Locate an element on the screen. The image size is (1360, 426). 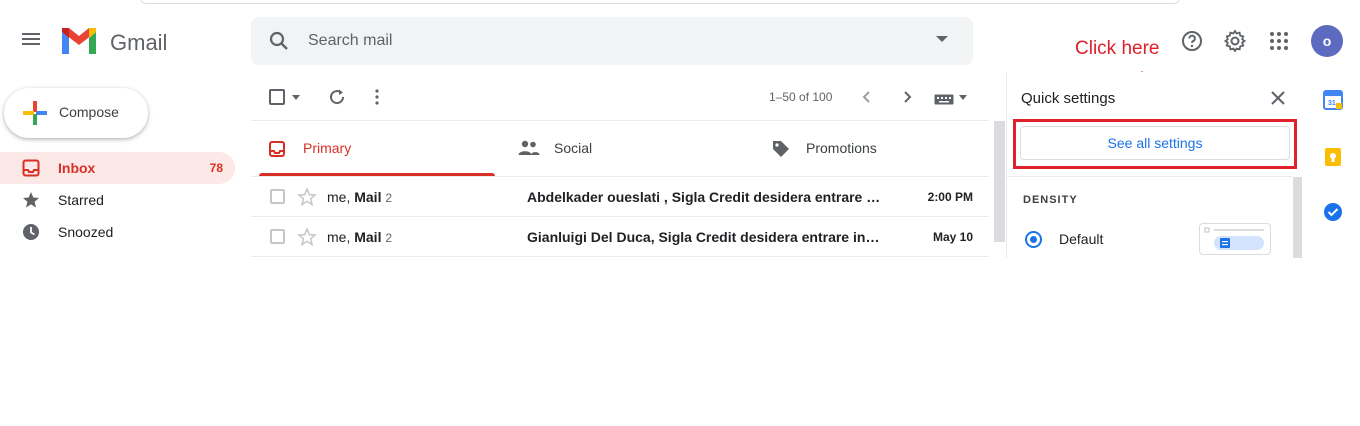
tab-promotions: Promotions is located at coordinates (867, 148).